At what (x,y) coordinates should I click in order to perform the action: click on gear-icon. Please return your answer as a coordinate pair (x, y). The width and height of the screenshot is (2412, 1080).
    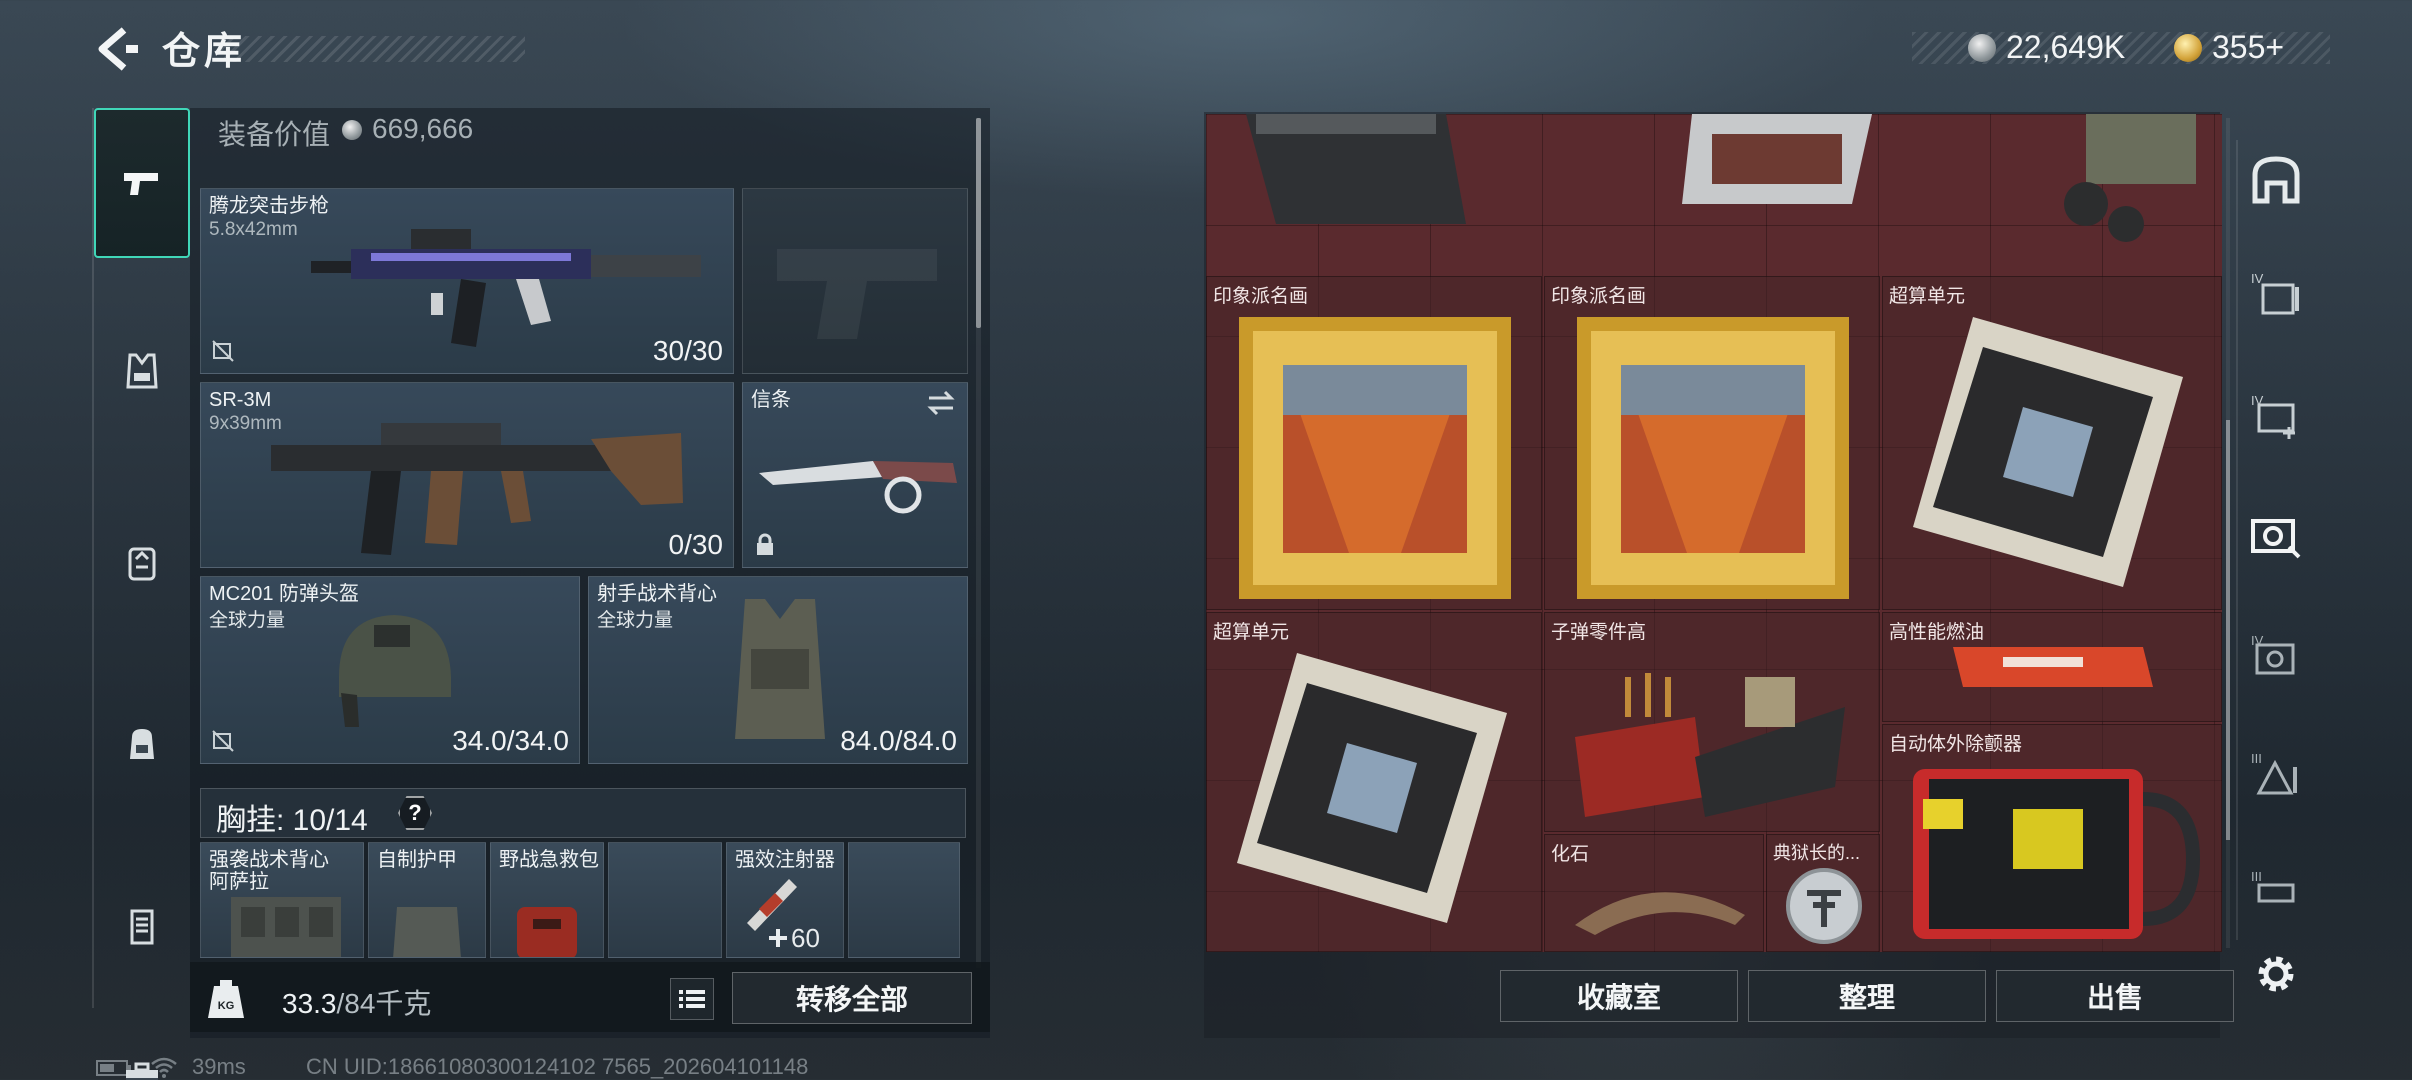
    Looking at the image, I should click on (2276, 974).